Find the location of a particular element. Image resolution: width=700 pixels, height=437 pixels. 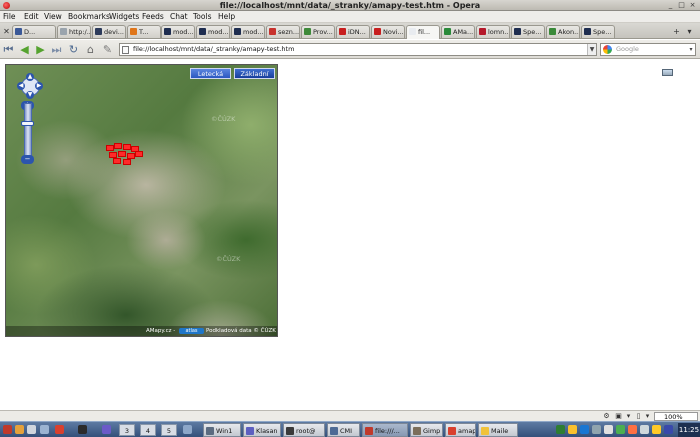

pan-left-icon: ◀ is located at coordinates (21, 86).